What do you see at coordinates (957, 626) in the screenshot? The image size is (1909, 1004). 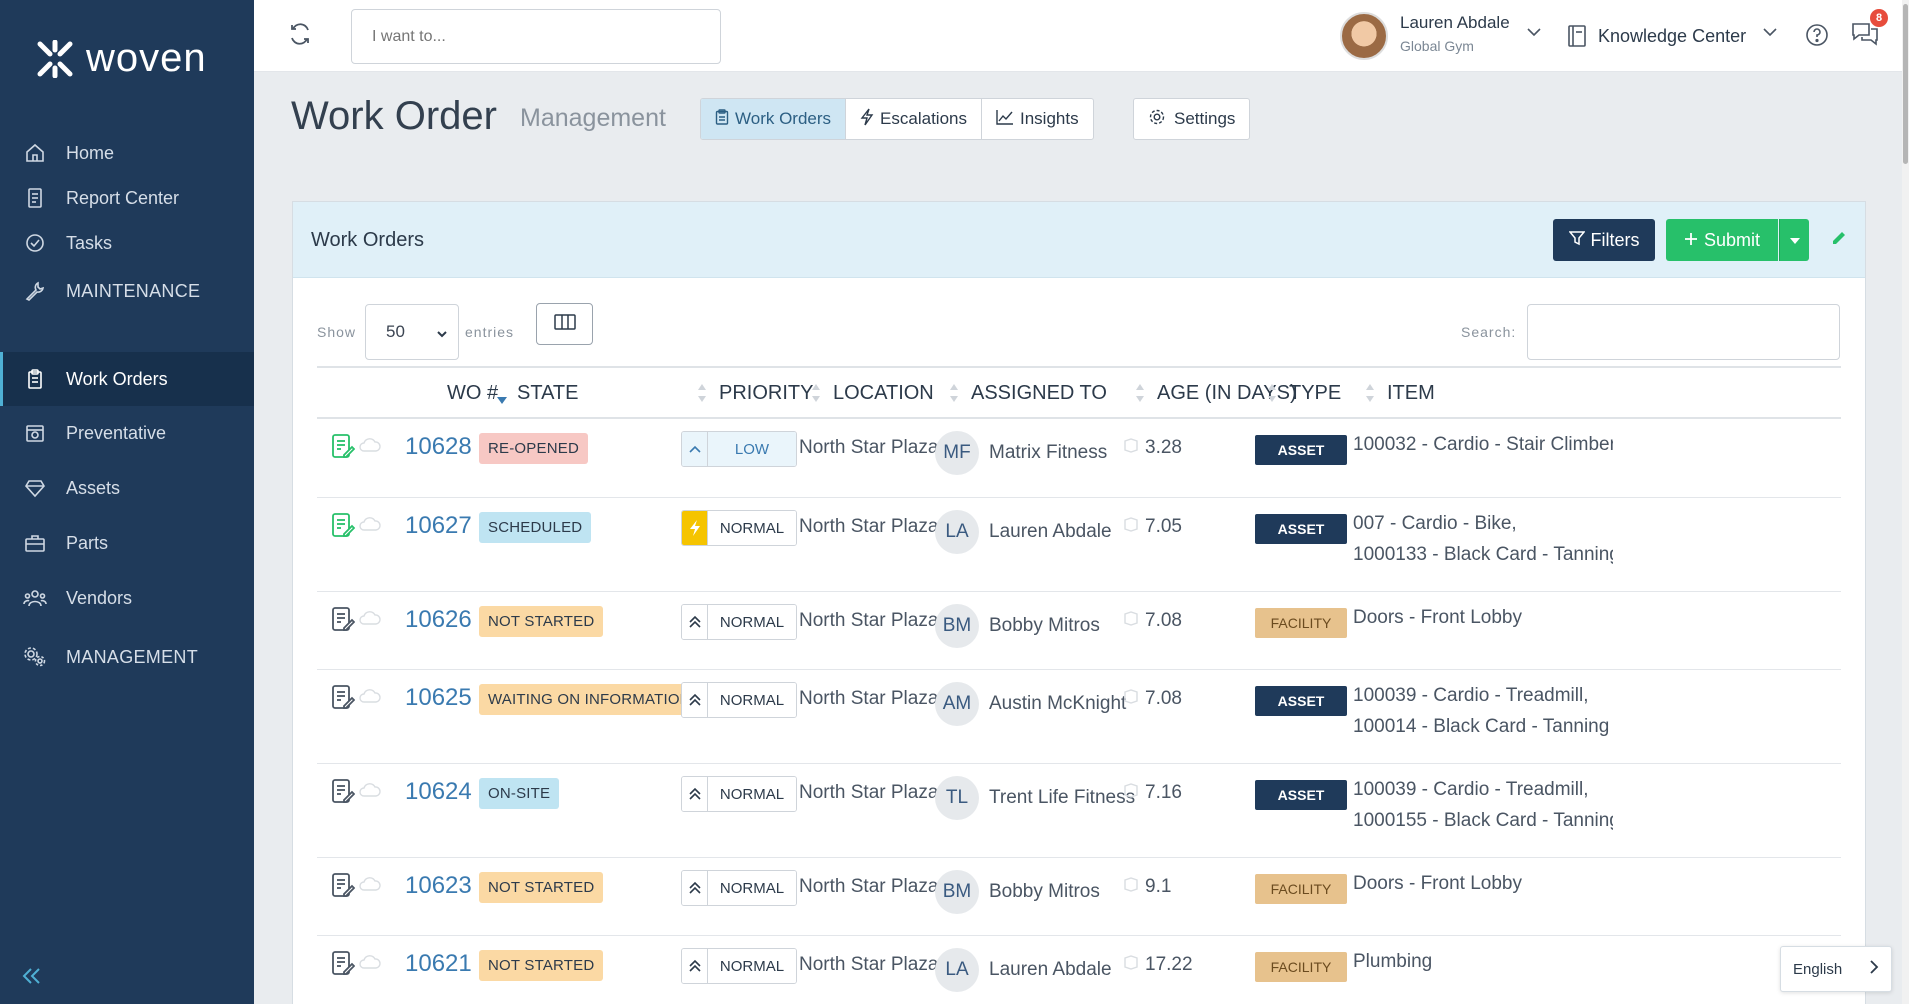 I see `avatar: BM` at bounding box center [957, 626].